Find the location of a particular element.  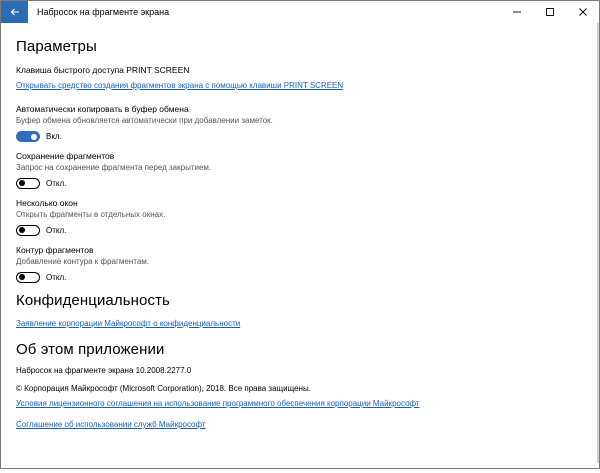

auto-copy-toggle is located at coordinates (28, 136).